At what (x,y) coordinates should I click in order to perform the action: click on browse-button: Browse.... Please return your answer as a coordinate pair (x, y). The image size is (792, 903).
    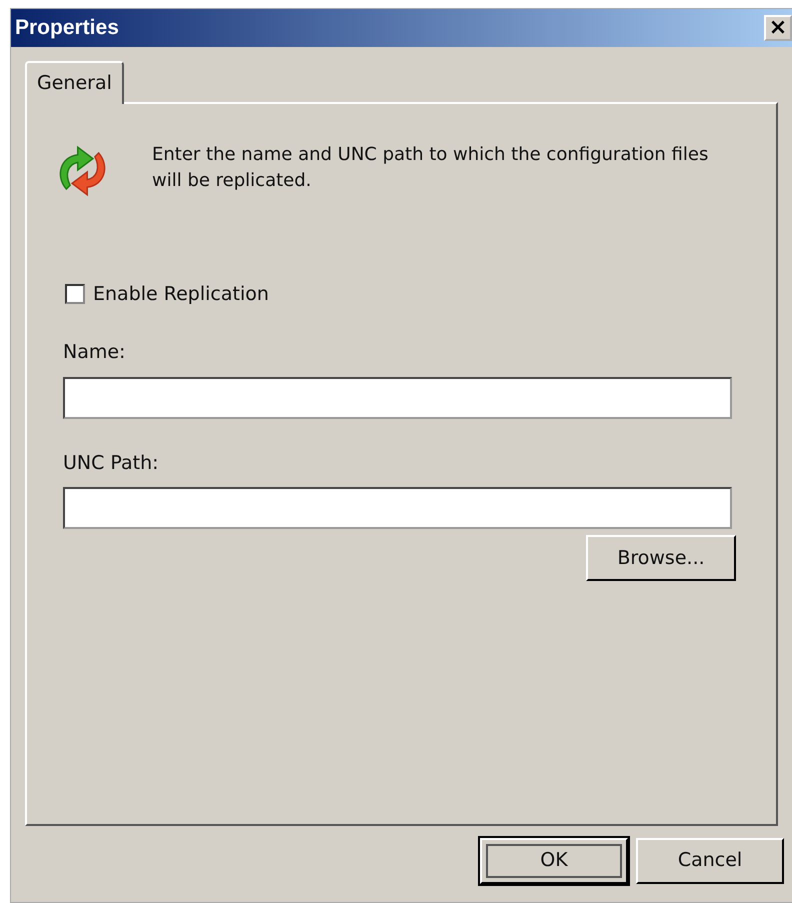
    Looking at the image, I should click on (661, 558).